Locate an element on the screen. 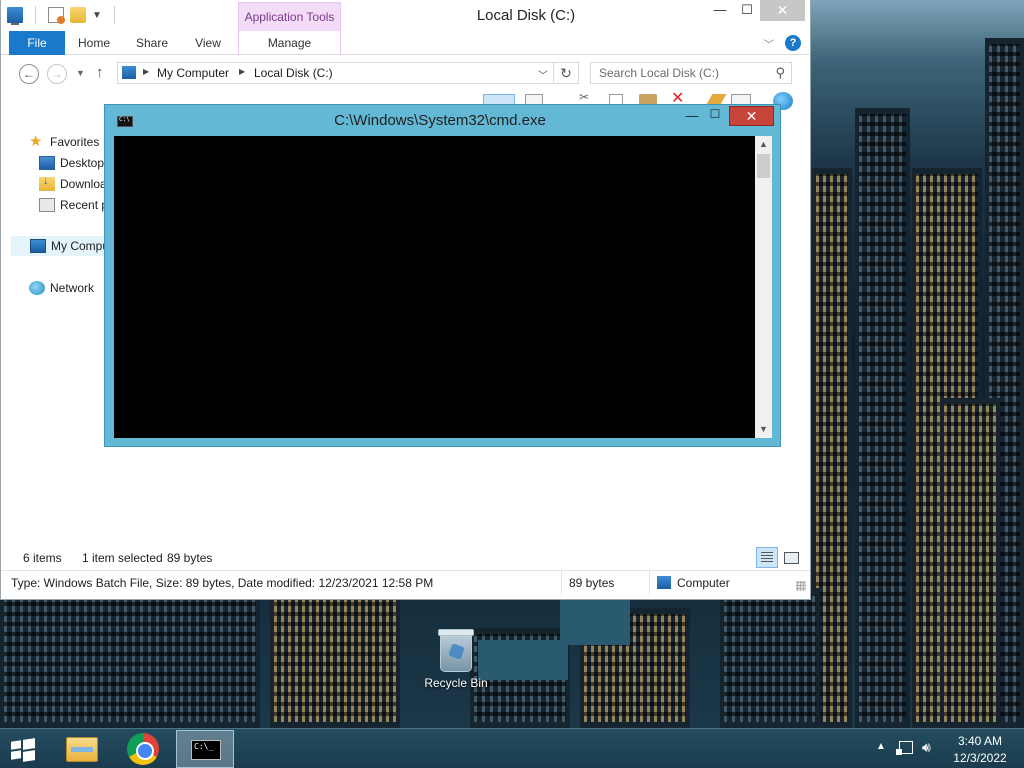 Image resolution: width=1024 pixels, height=768 pixels. downloads-icon is located at coordinates (47, 183).